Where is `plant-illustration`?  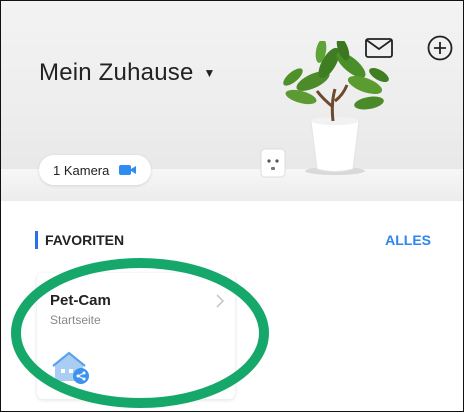
plant-illustration is located at coordinates (336, 108).